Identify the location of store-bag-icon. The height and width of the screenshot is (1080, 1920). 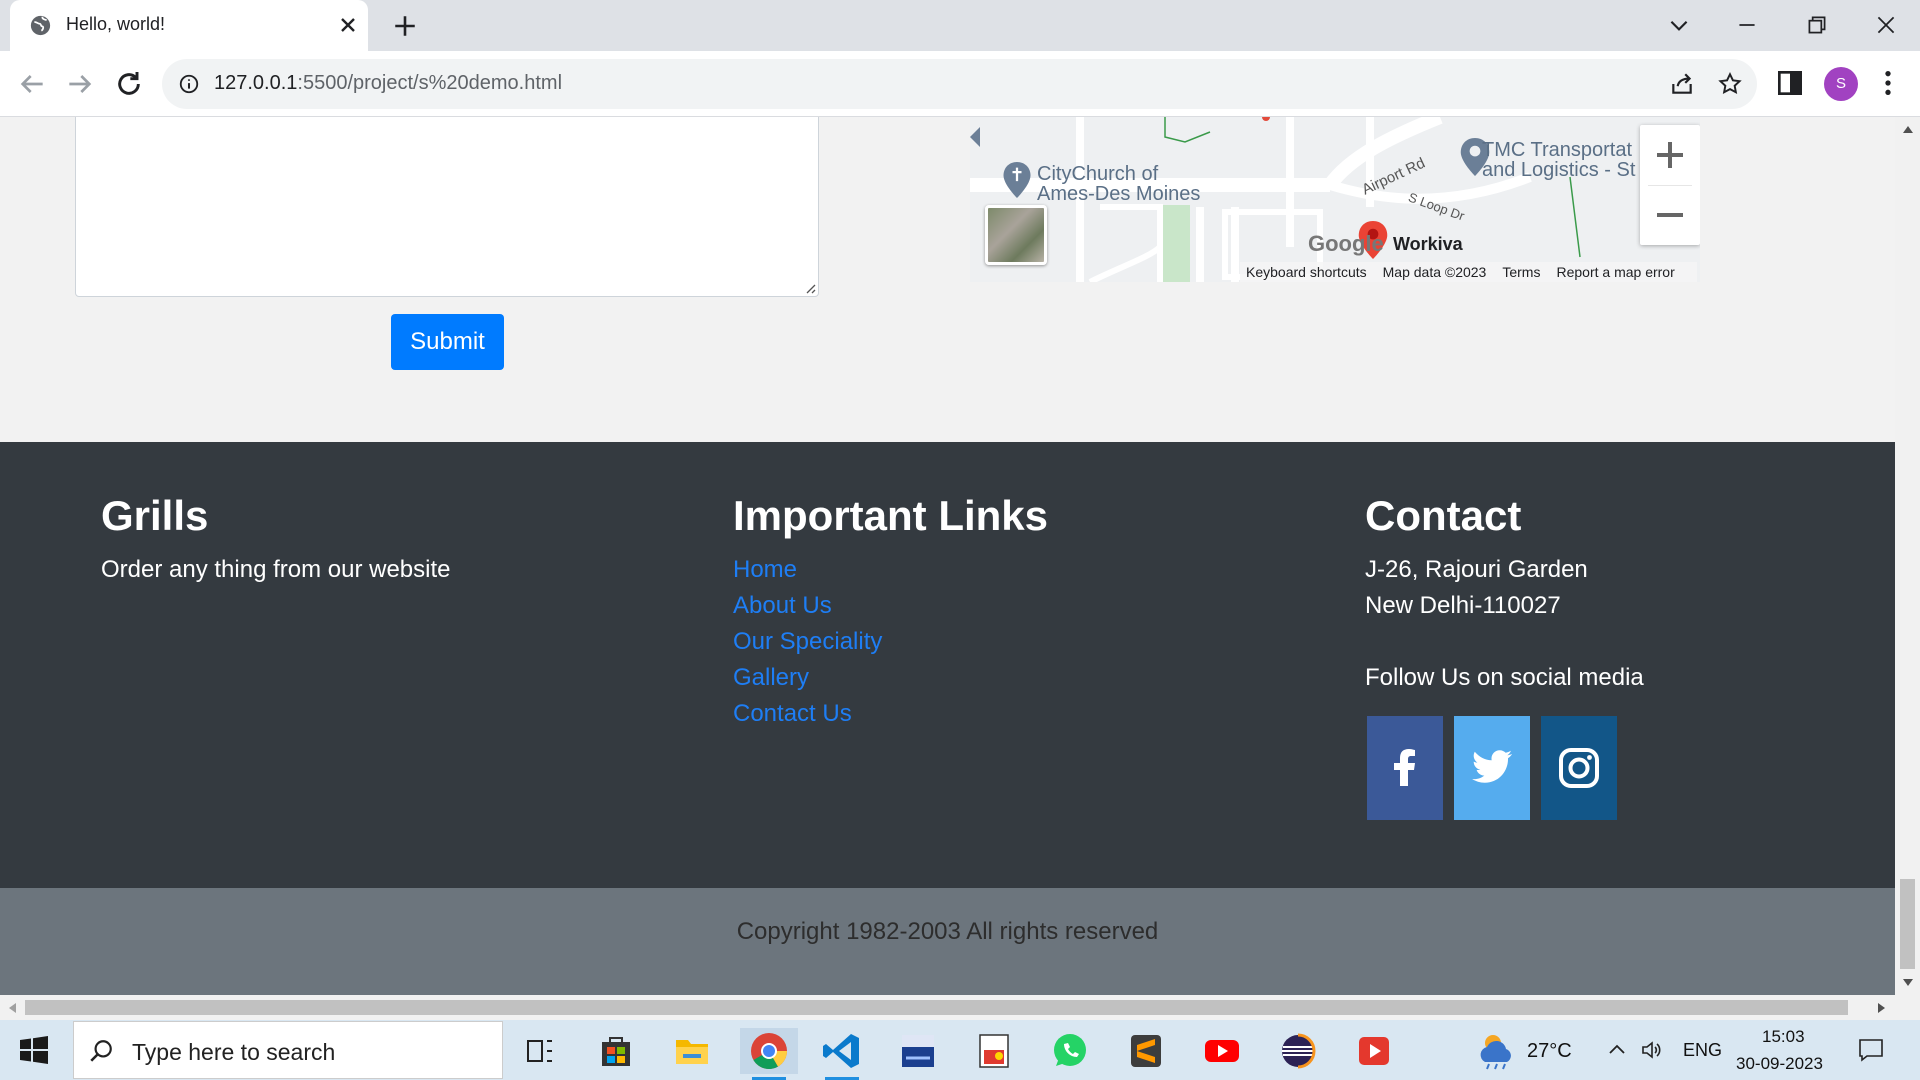
(616, 1051).